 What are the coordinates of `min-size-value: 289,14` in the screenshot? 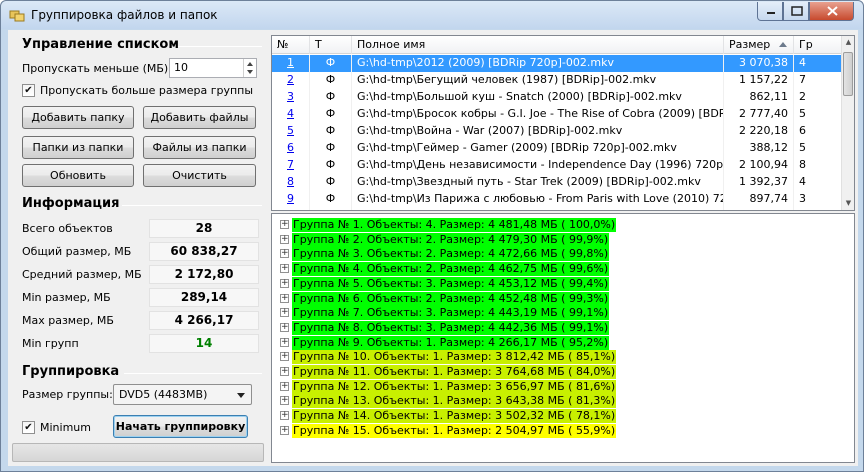 It's located at (204, 297).